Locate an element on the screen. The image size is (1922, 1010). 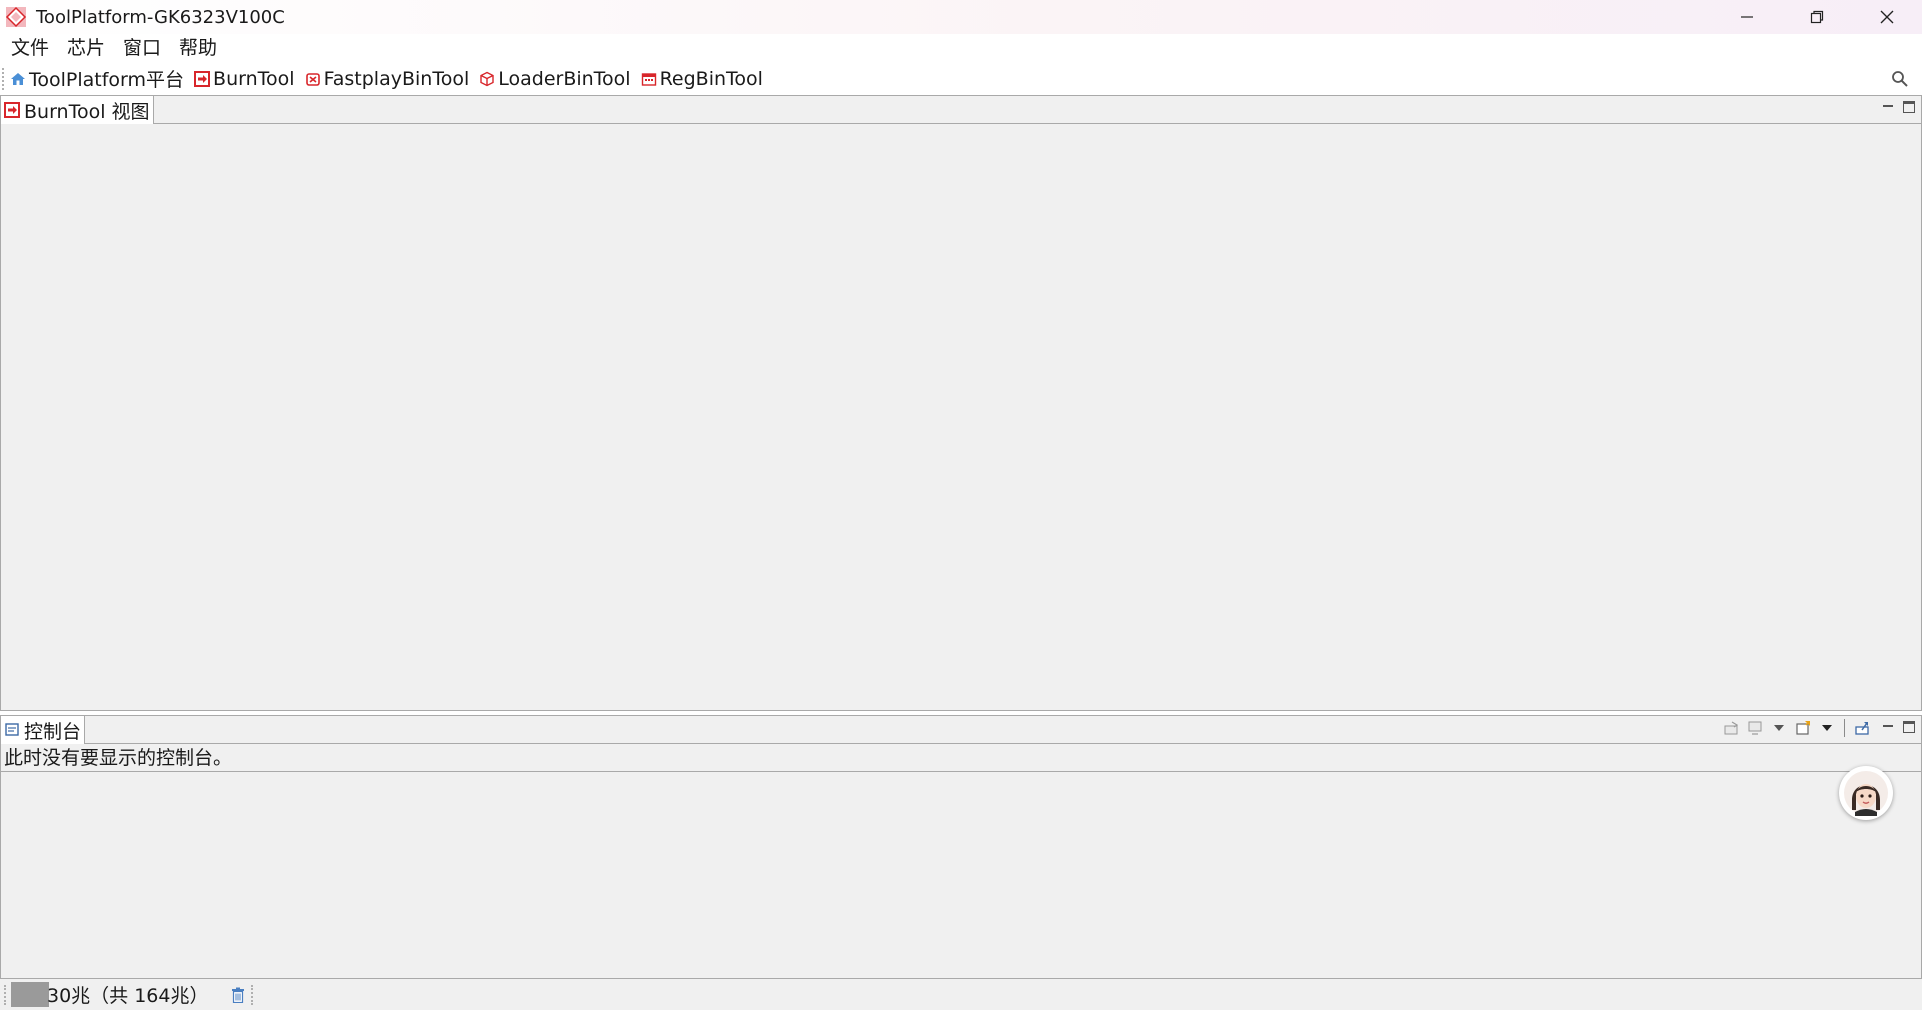
perspective-loaderbintool: LoaderBinTool is located at coordinates (555, 78).